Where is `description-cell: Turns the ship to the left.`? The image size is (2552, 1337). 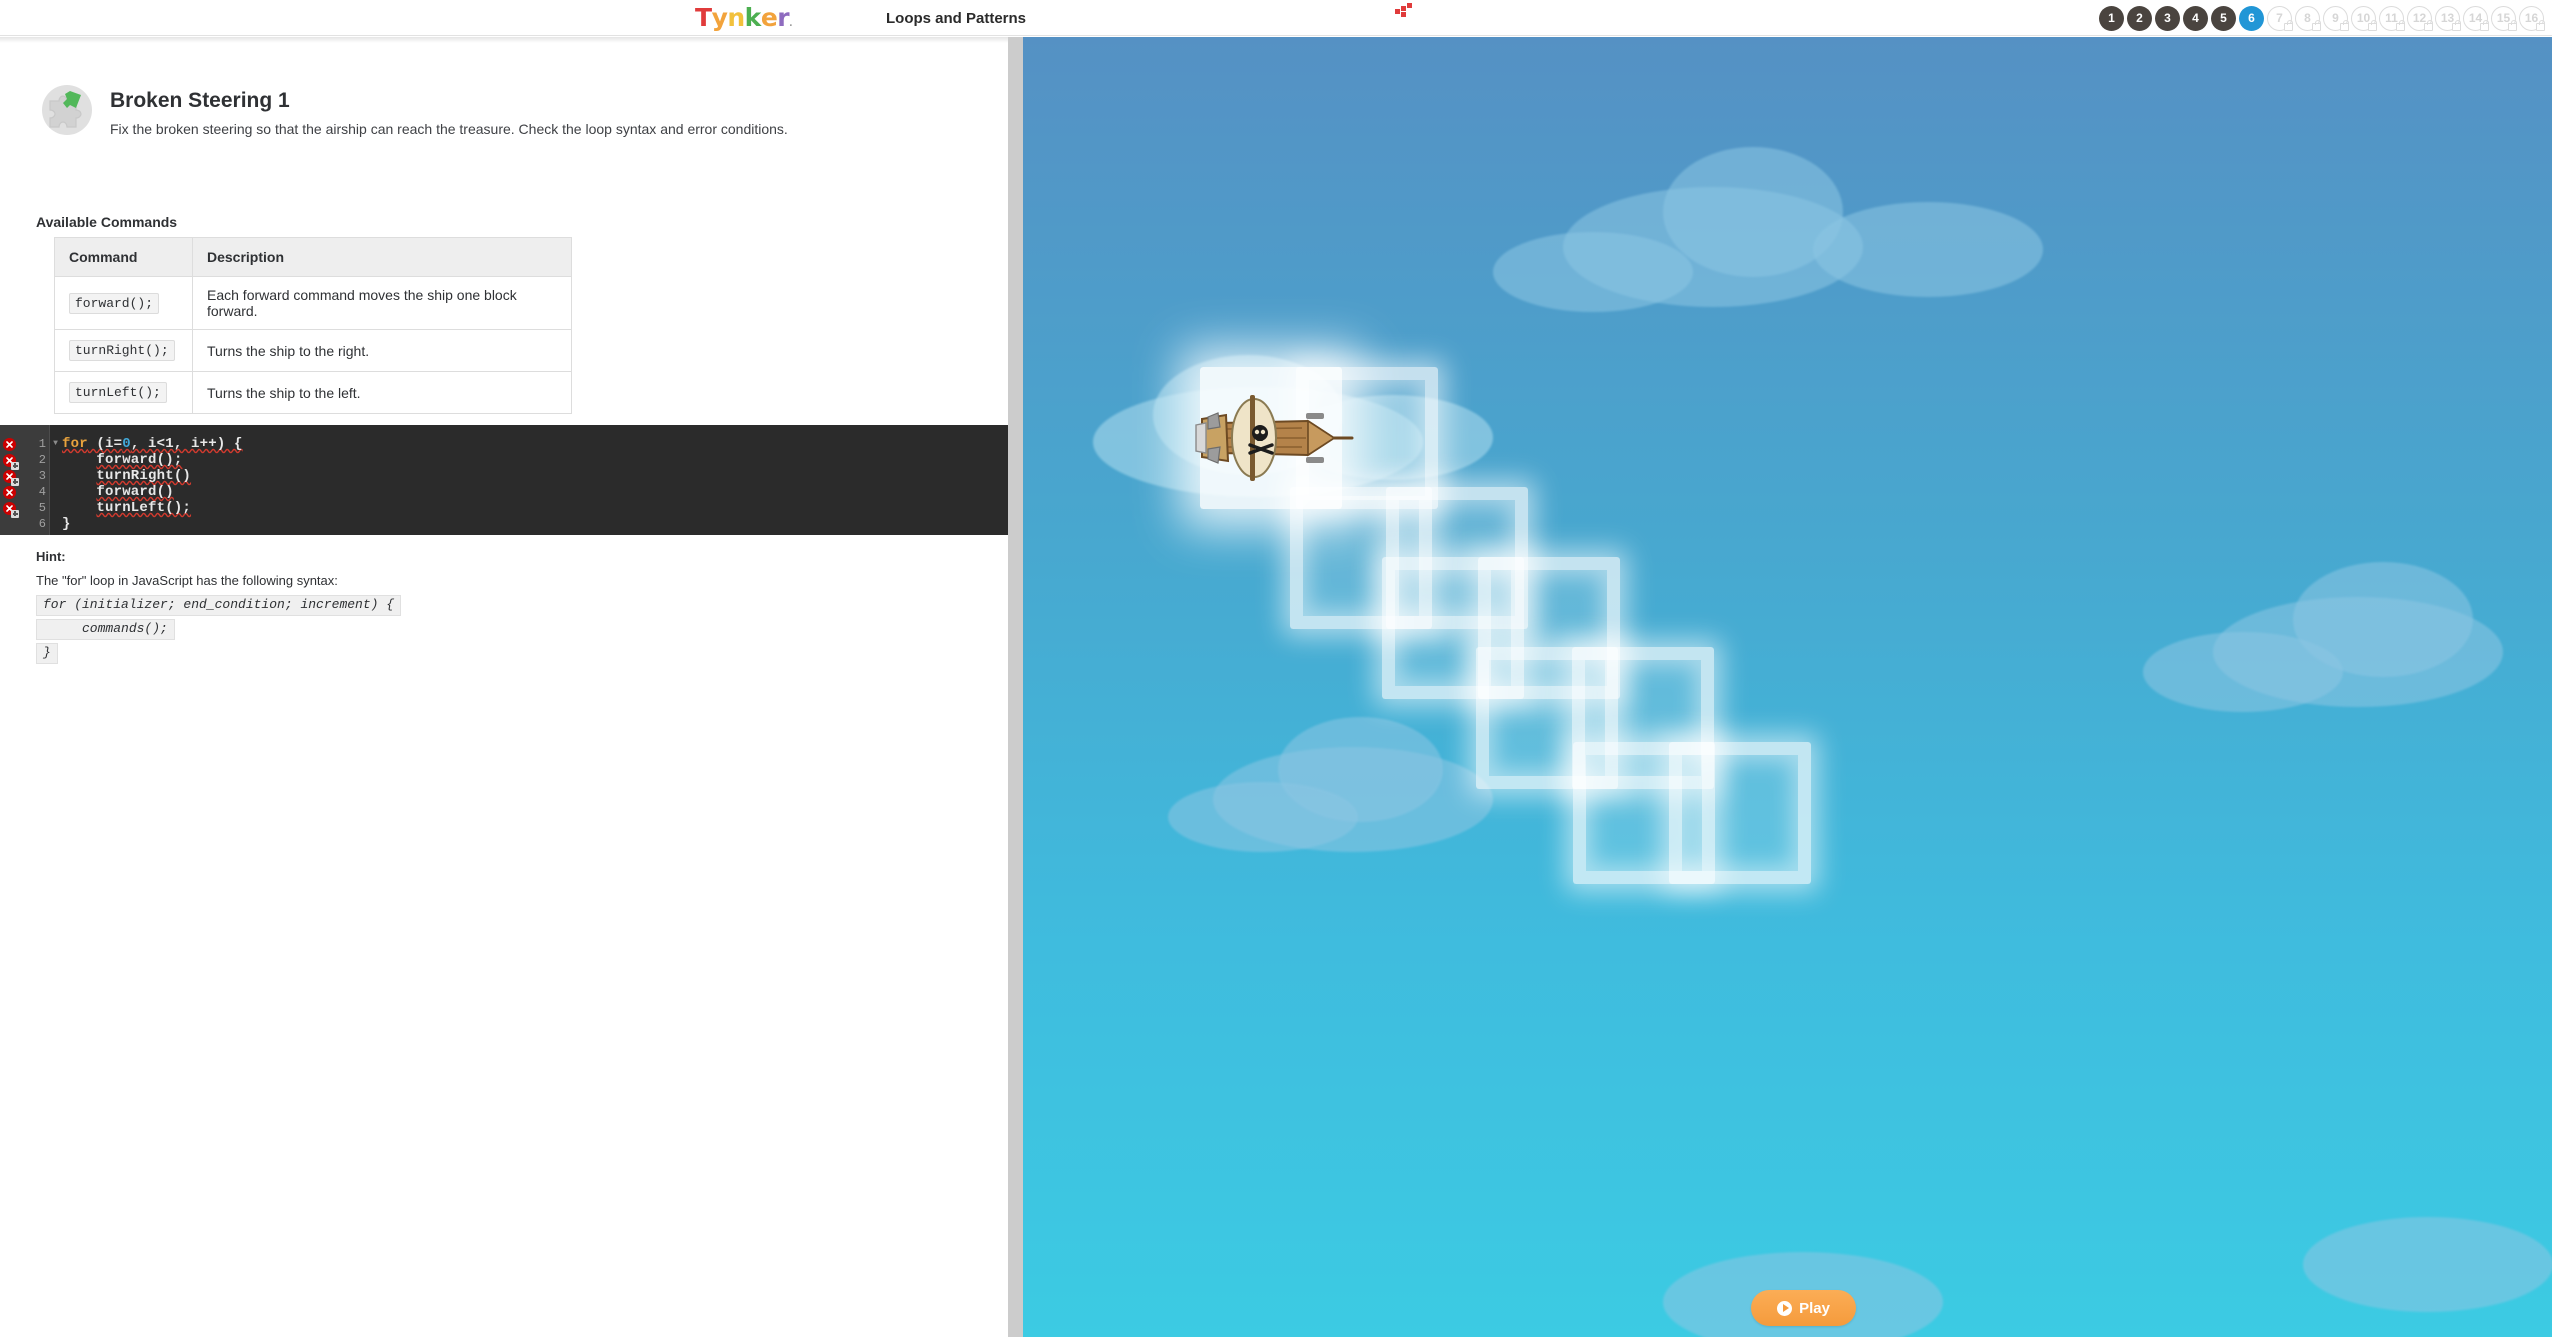 description-cell: Turns the ship to the left. is located at coordinates (382, 392).